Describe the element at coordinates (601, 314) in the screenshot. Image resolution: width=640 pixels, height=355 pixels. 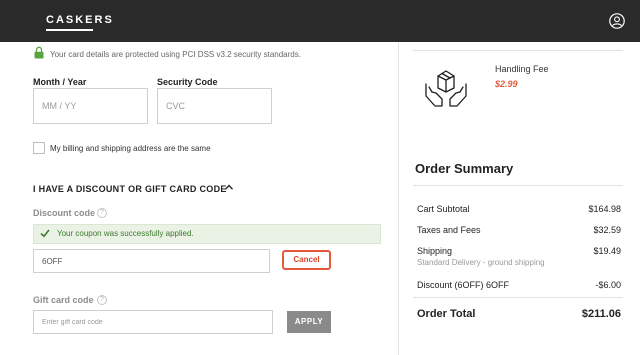
I see `order-total-value: $211.06` at that location.